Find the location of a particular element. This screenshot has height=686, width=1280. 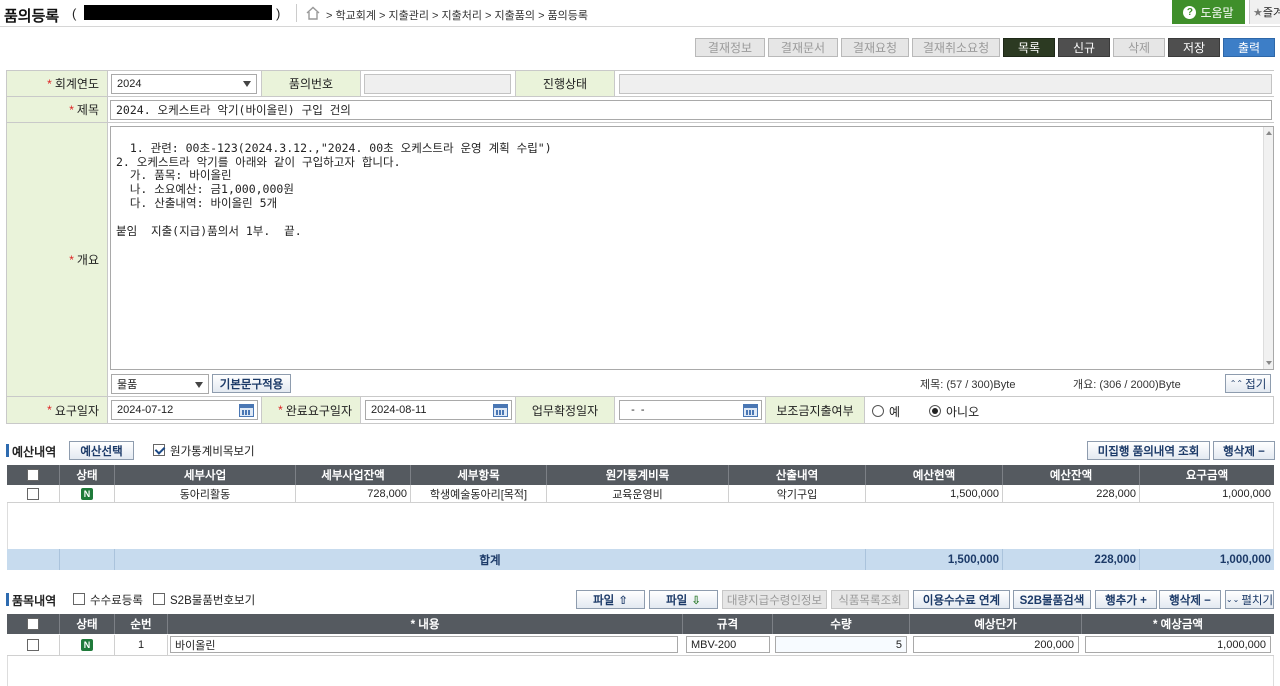

content-input: 바이올린 is located at coordinates (424, 644).